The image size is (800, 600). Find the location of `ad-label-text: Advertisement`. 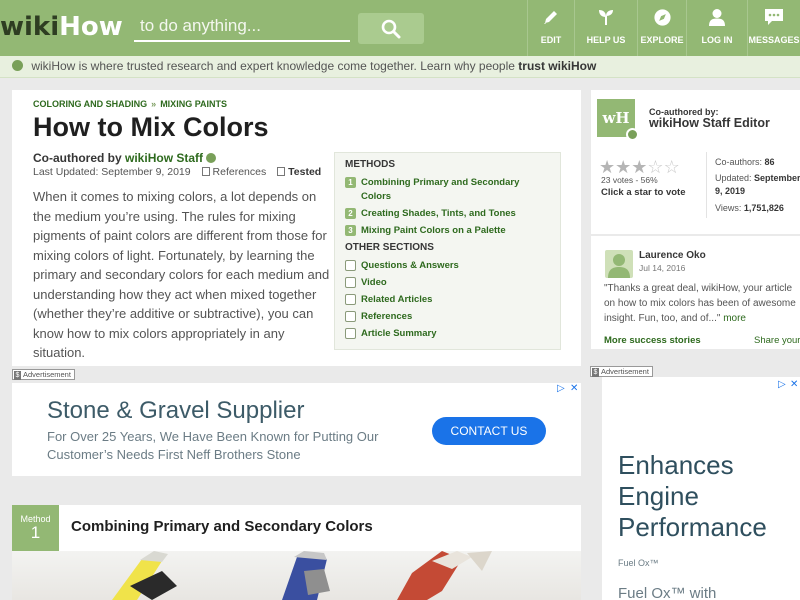

ad-label-text: Advertisement is located at coordinates (47, 374).